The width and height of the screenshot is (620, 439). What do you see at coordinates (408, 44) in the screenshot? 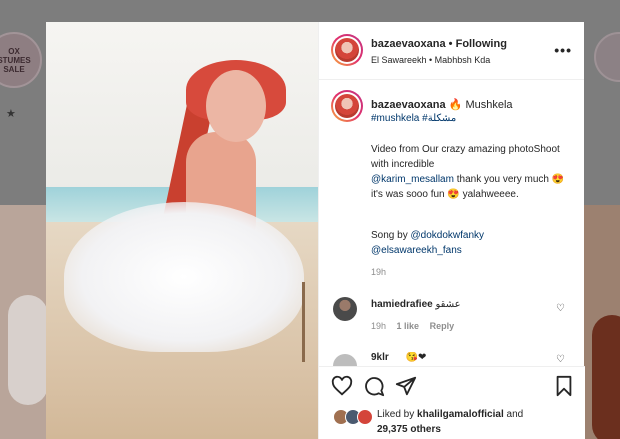
I see `author-username: bazaevaoxana` at bounding box center [408, 44].